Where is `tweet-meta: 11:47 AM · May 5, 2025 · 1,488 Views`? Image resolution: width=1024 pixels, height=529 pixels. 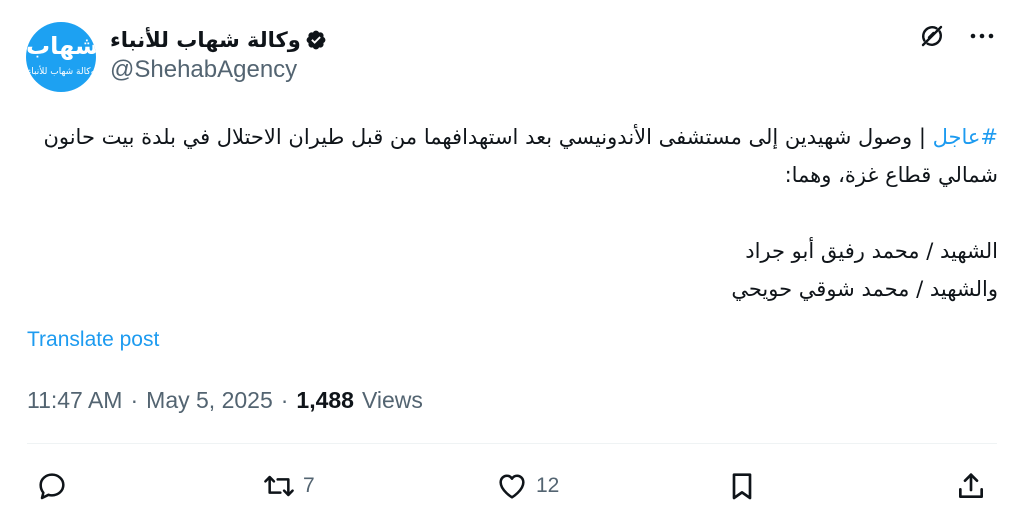 tweet-meta: 11:47 AM · May 5, 2025 · 1,488 Views is located at coordinates (225, 400).